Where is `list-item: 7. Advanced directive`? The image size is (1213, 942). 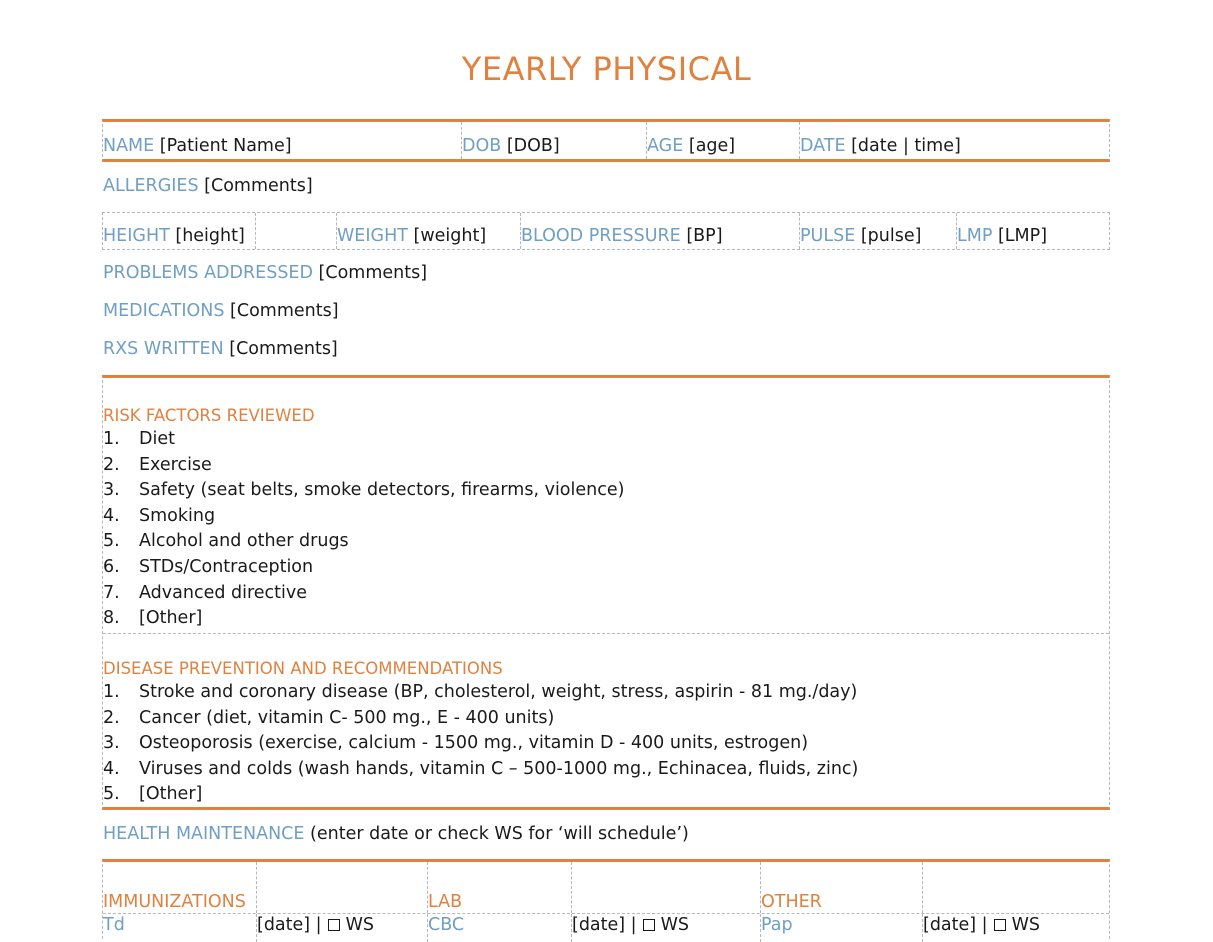
list-item: 7. Advanced directive is located at coordinates (363, 596).